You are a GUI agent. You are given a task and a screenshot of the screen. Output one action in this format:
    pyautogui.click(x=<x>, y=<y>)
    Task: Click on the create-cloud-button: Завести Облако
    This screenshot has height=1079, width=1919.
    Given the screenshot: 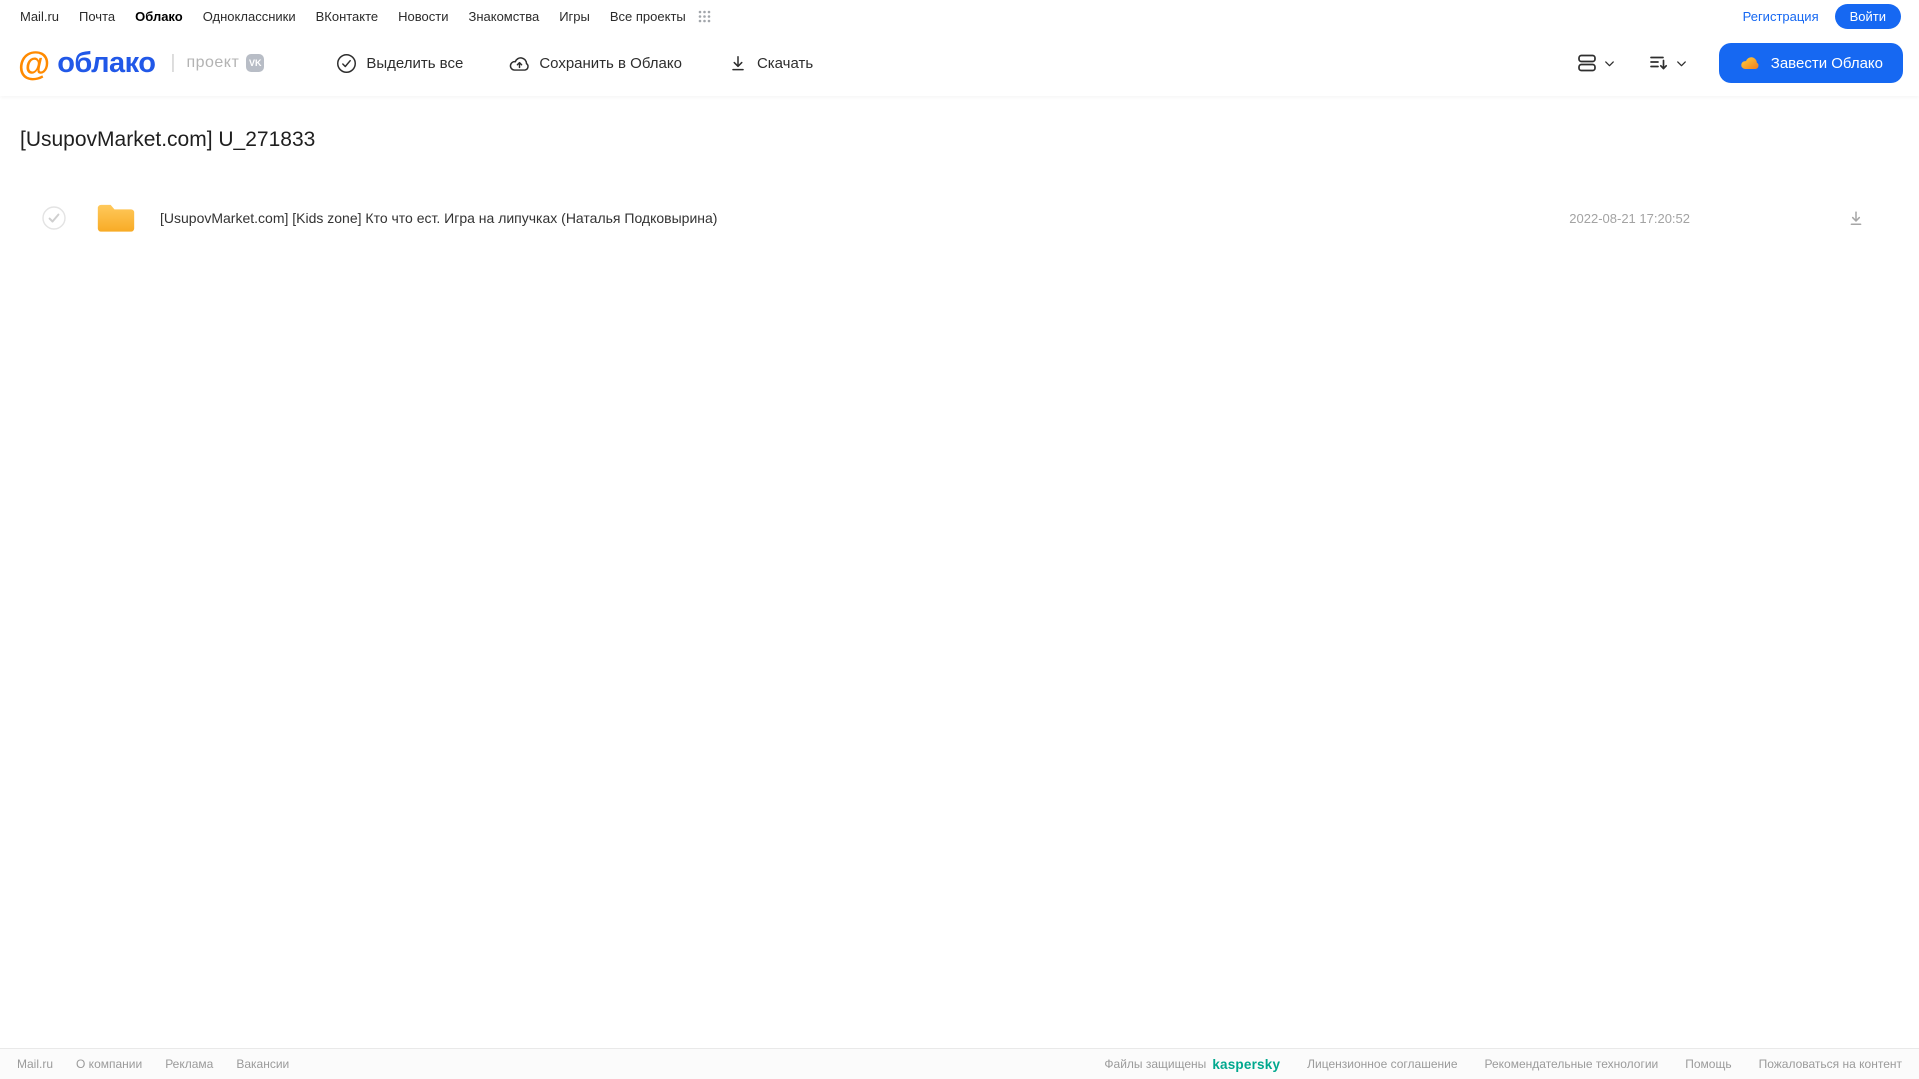 What is the action you would take?
    pyautogui.click(x=1810, y=63)
    